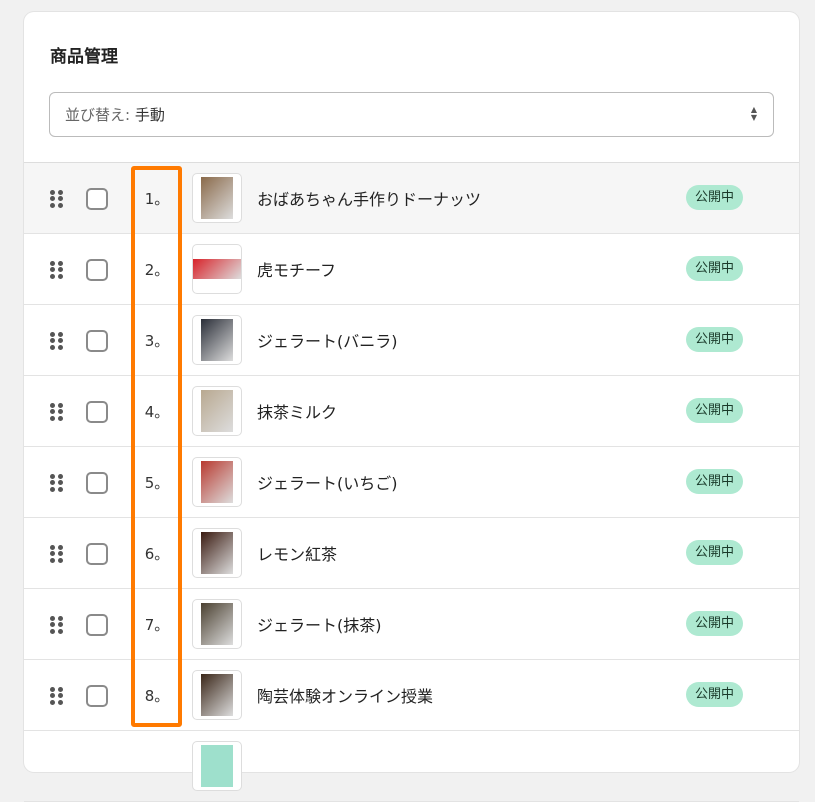 The height and width of the screenshot is (802, 815). What do you see at coordinates (753, 113) in the screenshot?
I see `select-arrows-icon: ▲ ▼` at bounding box center [753, 113].